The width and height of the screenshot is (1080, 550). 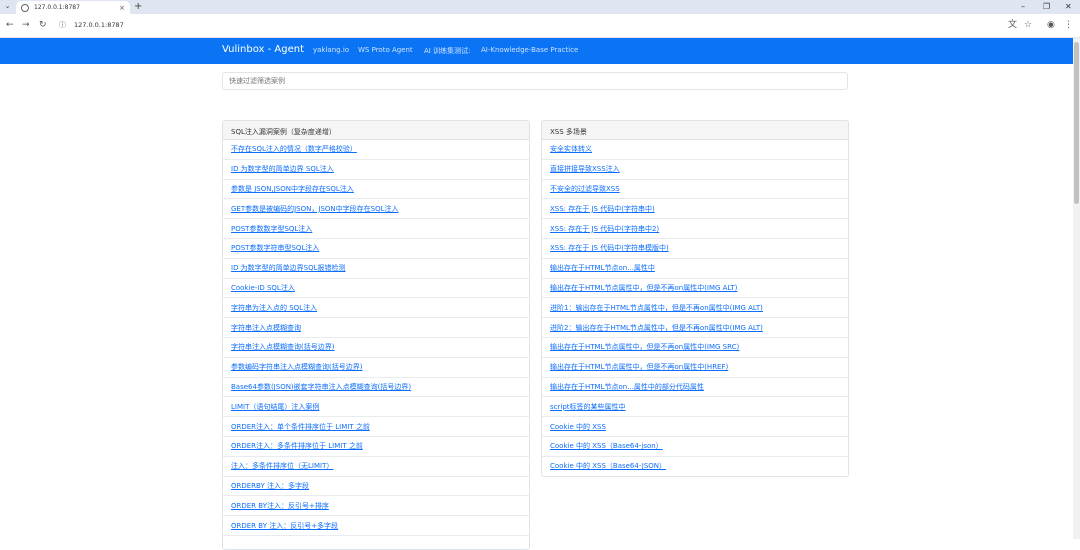 What do you see at coordinates (284, 526) in the screenshot?
I see `case-link: ORDER BY 注入：反引号+多字段` at bounding box center [284, 526].